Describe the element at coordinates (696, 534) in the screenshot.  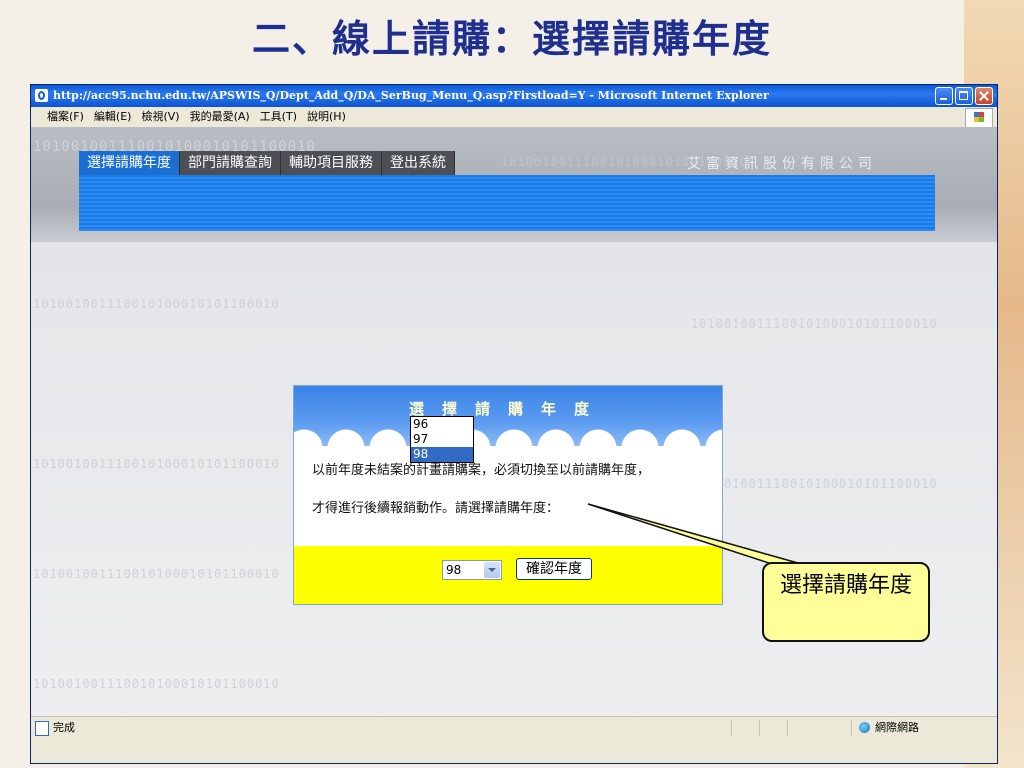
I see `callout-pointer` at that location.